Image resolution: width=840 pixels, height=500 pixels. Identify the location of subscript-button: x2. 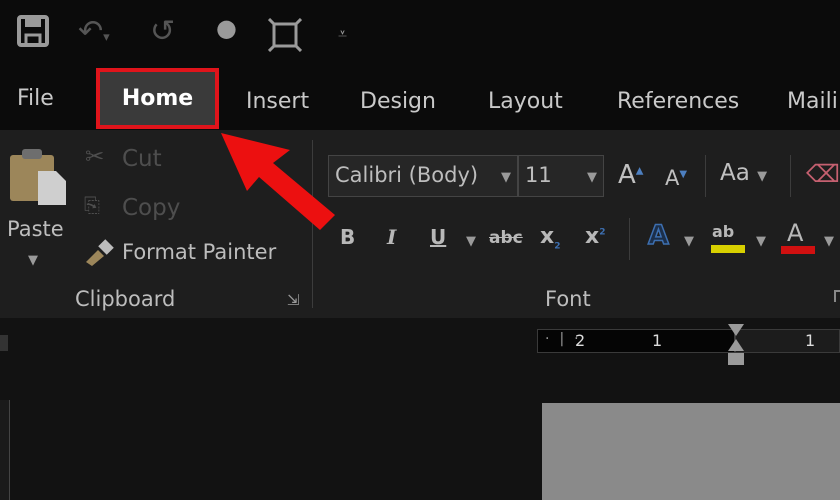
(550, 237).